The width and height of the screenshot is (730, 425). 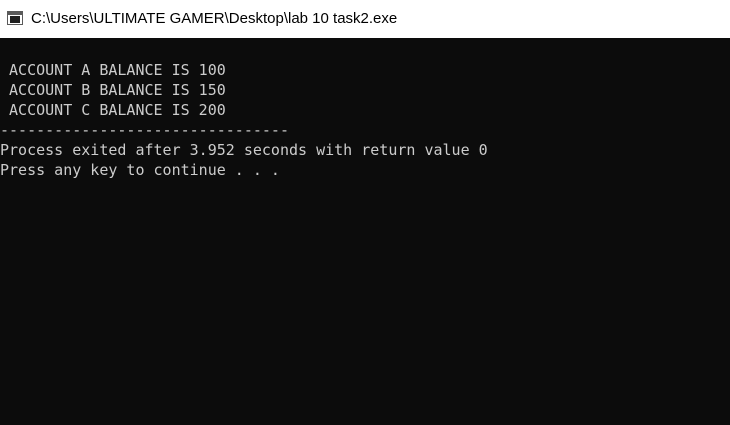 What do you see at coordinates (113, 110) in the screenshot?
I see `console-line-account-c: ACCOUNT C BALANCE IS 200` at bounding box center [113, 110].